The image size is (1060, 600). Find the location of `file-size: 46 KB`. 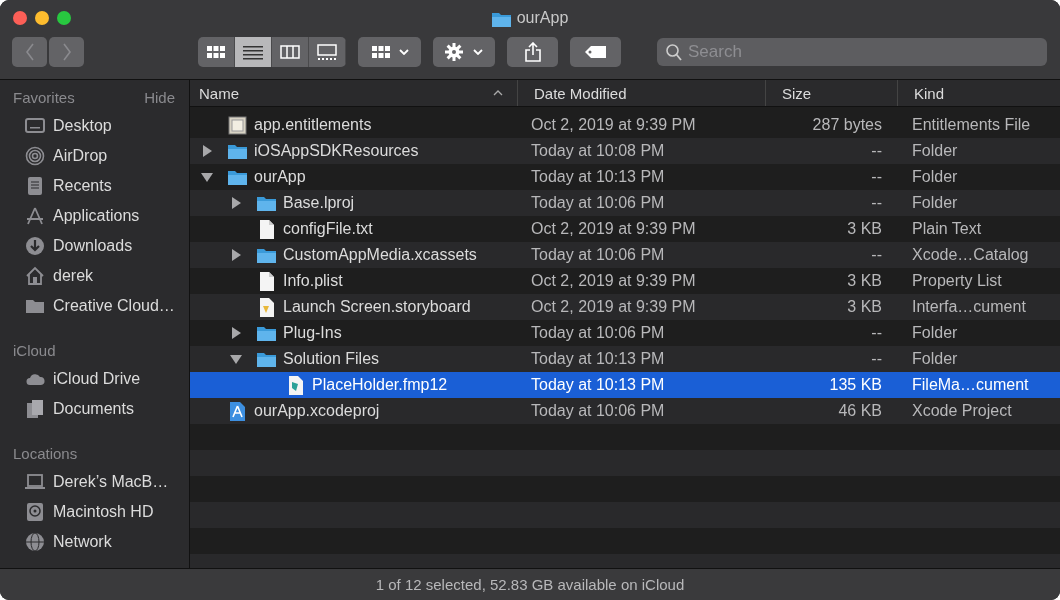

file-size: 46 KB is located at coordinates (860, 410).